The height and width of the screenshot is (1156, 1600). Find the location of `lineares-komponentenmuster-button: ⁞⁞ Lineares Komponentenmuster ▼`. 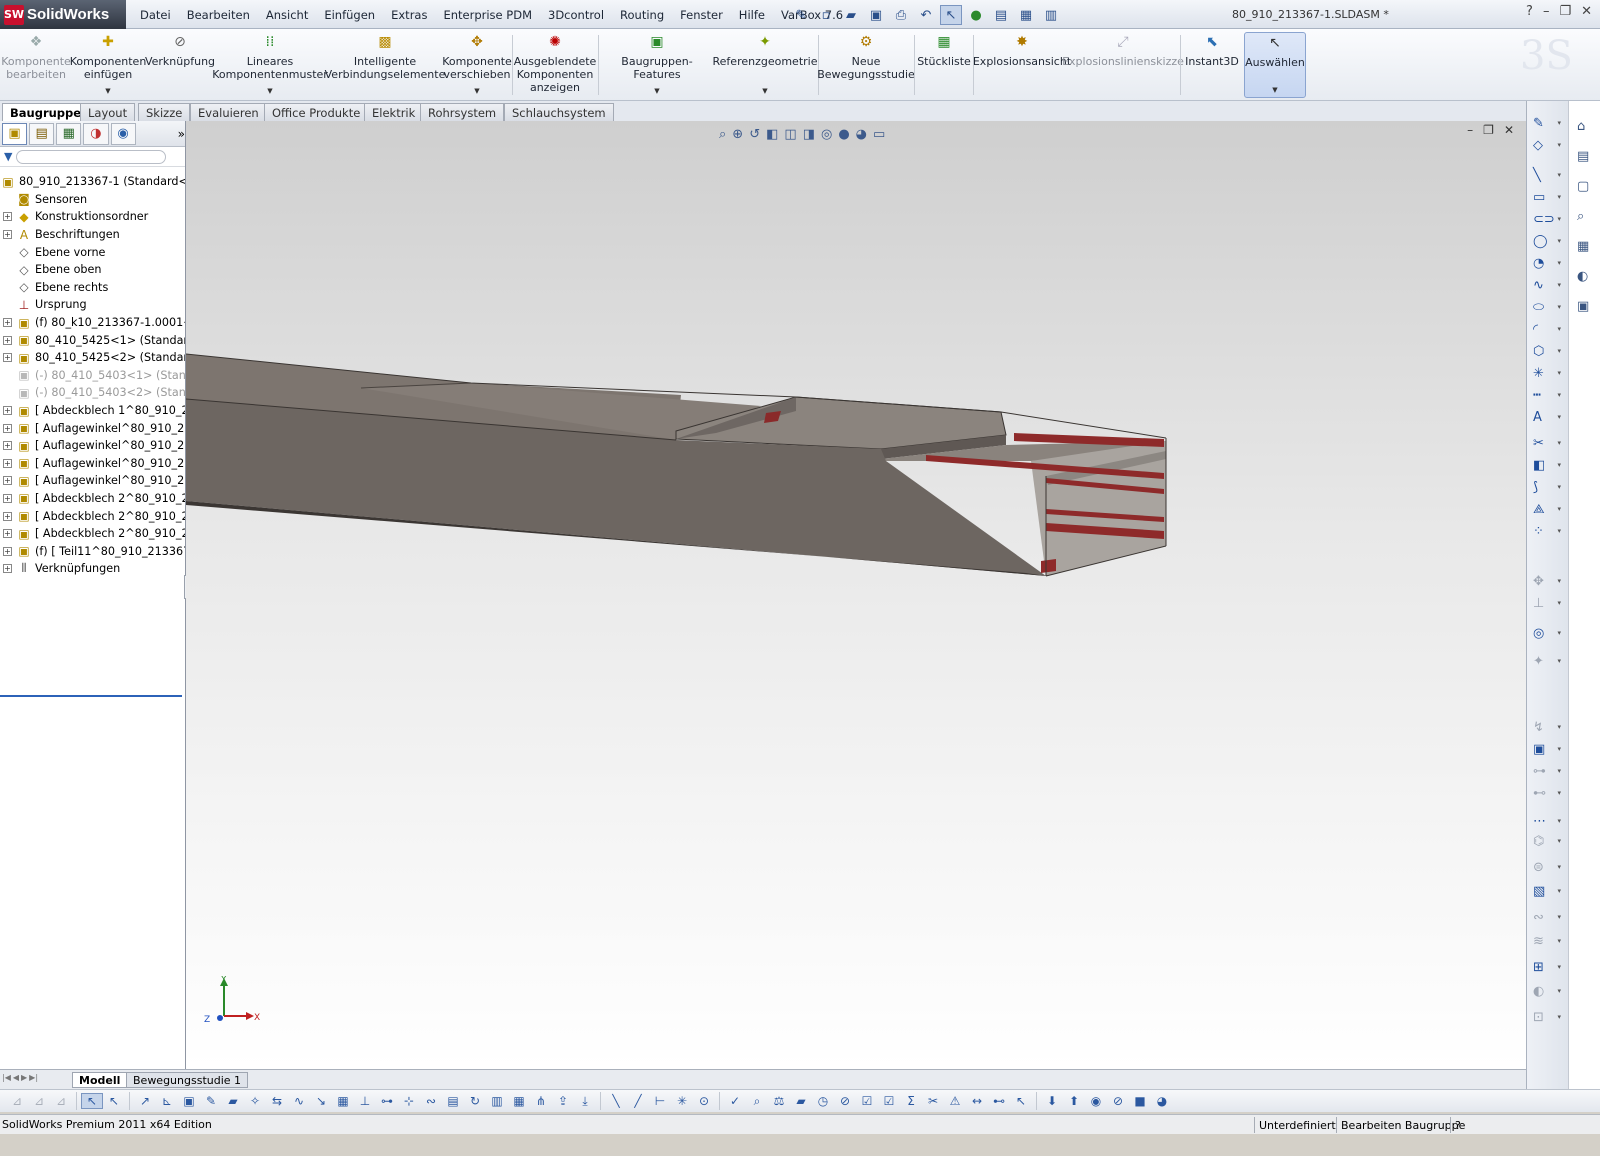

lineares-komponentenmuster-button: ⁞⁞ Lineares Komponentenmuster ▼ is located at coordinates (270, 65).